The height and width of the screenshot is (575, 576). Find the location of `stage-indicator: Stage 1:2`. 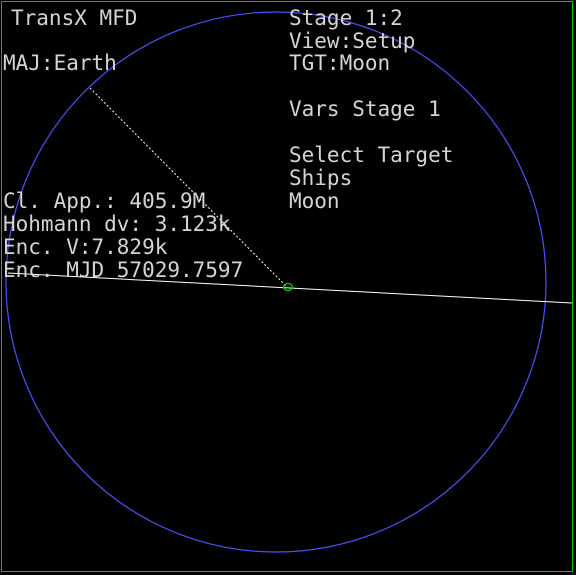

stage-indicator: Stage 1:2 is located at coordinates (346, 18).